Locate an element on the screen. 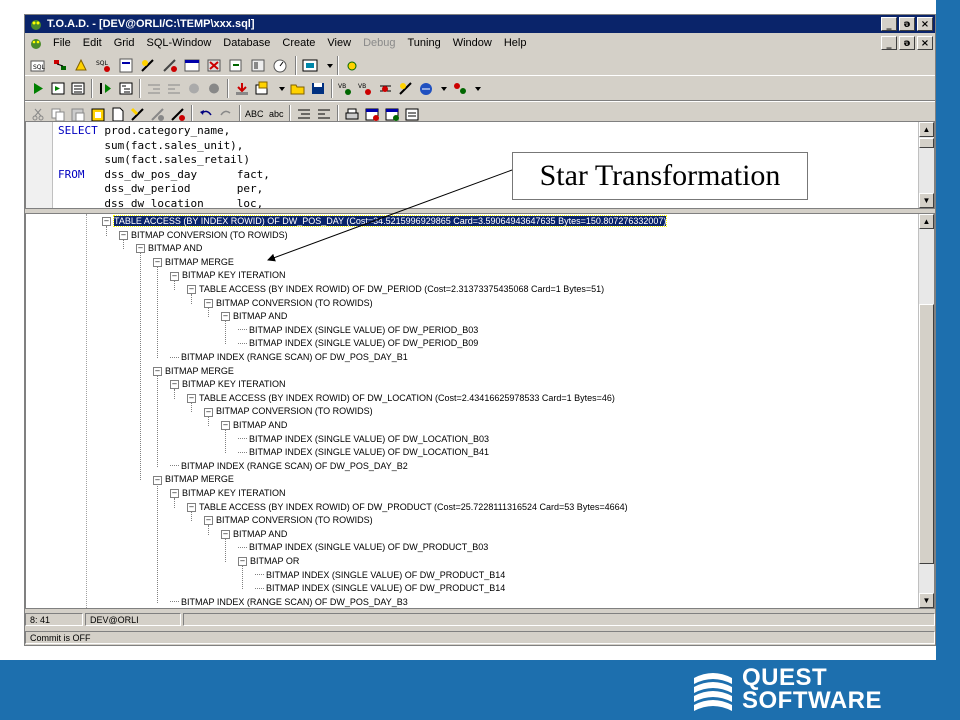 The height and width of the screenshot is (720, 960). plan-node: − BITMAP OR is located at coordinates (268, 561).